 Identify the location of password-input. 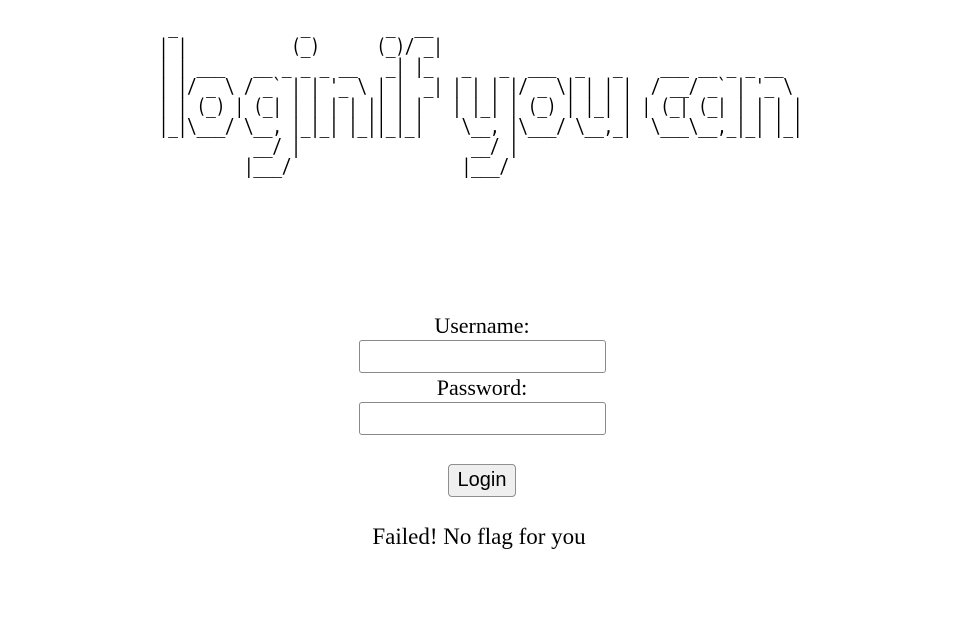
(482, 418).